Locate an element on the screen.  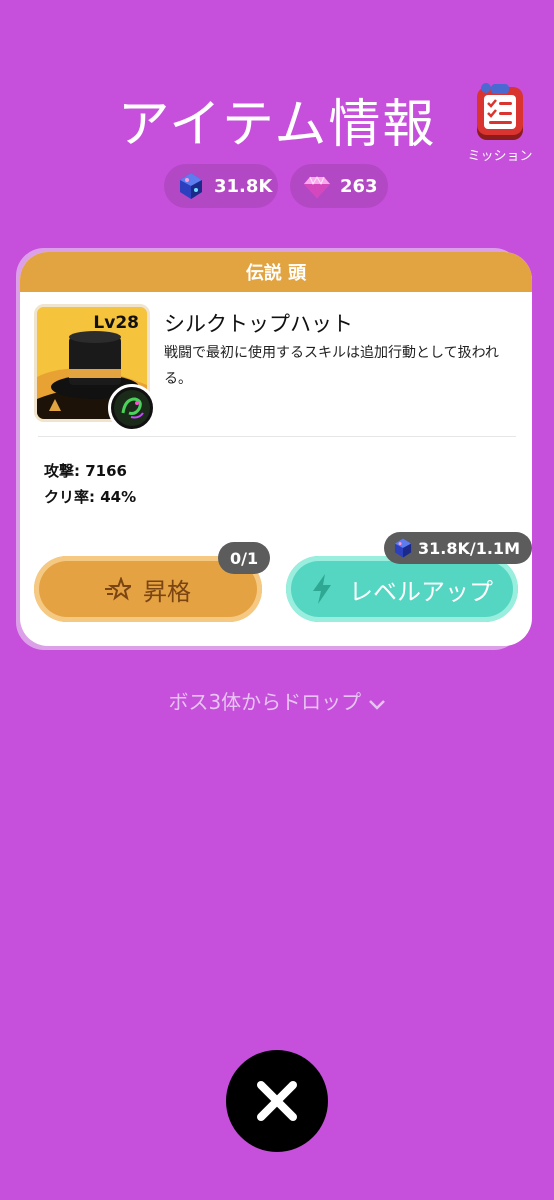
promote-label: 昇格 is located at coordinates (167, 591).